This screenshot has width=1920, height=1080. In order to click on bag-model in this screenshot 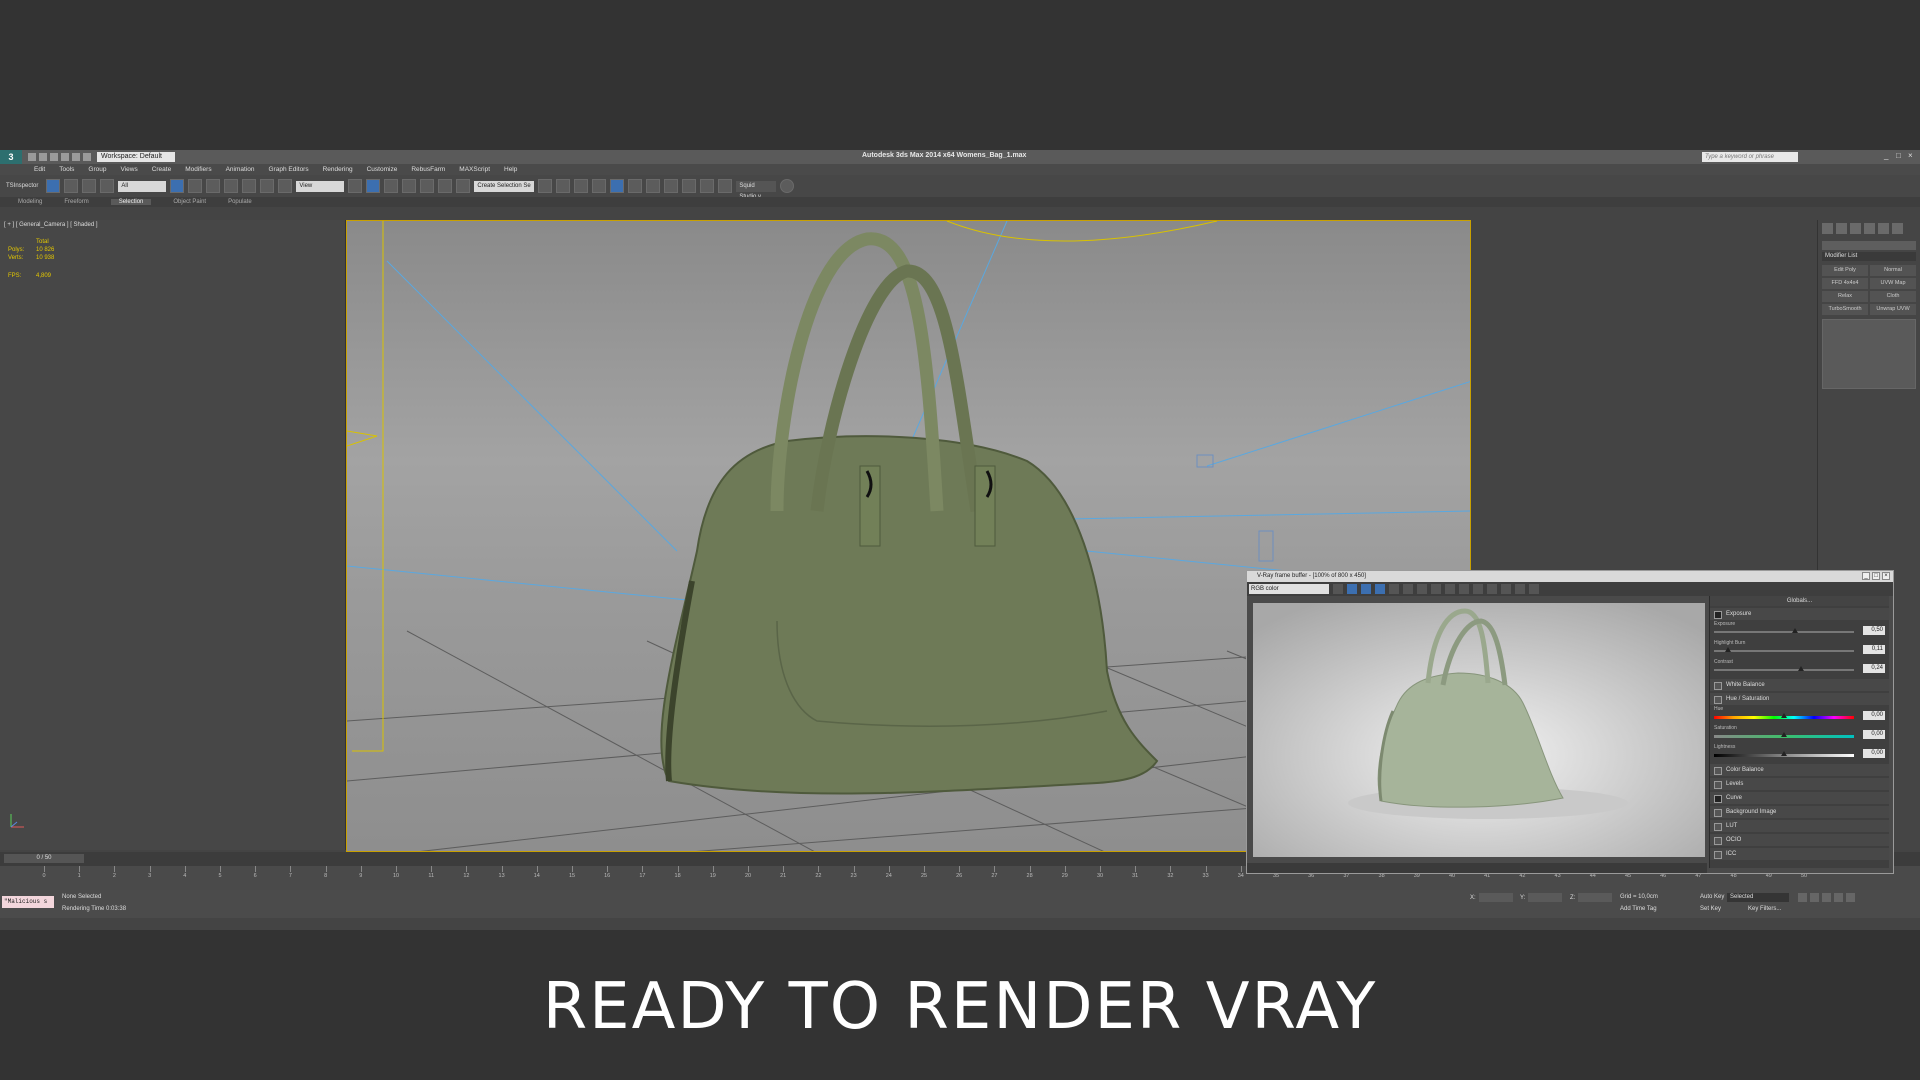, I will do `click(909, 513)`.